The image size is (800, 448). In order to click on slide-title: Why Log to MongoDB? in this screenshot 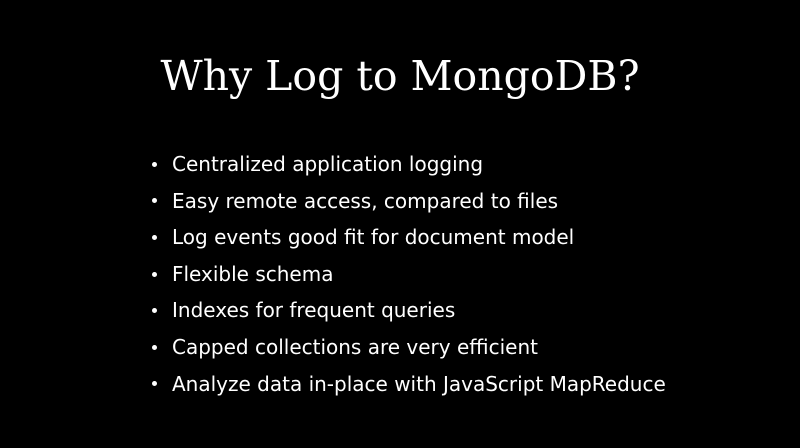, I will do `click(400, 76)`.